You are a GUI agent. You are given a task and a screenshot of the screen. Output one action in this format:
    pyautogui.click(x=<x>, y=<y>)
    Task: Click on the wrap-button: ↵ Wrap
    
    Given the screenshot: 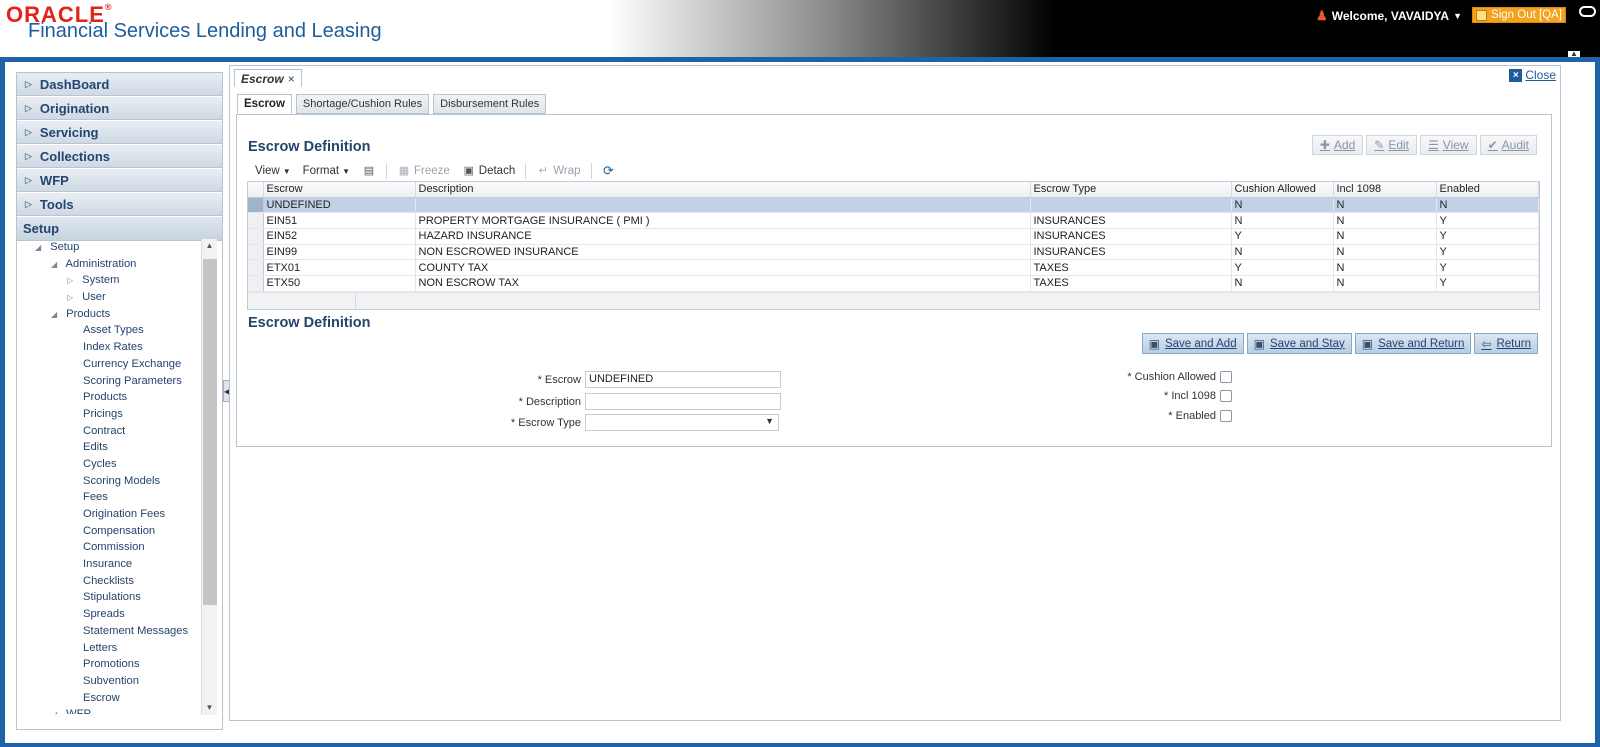 What is the action you would take?
    pyautogui.click(x=558, y=171)
    